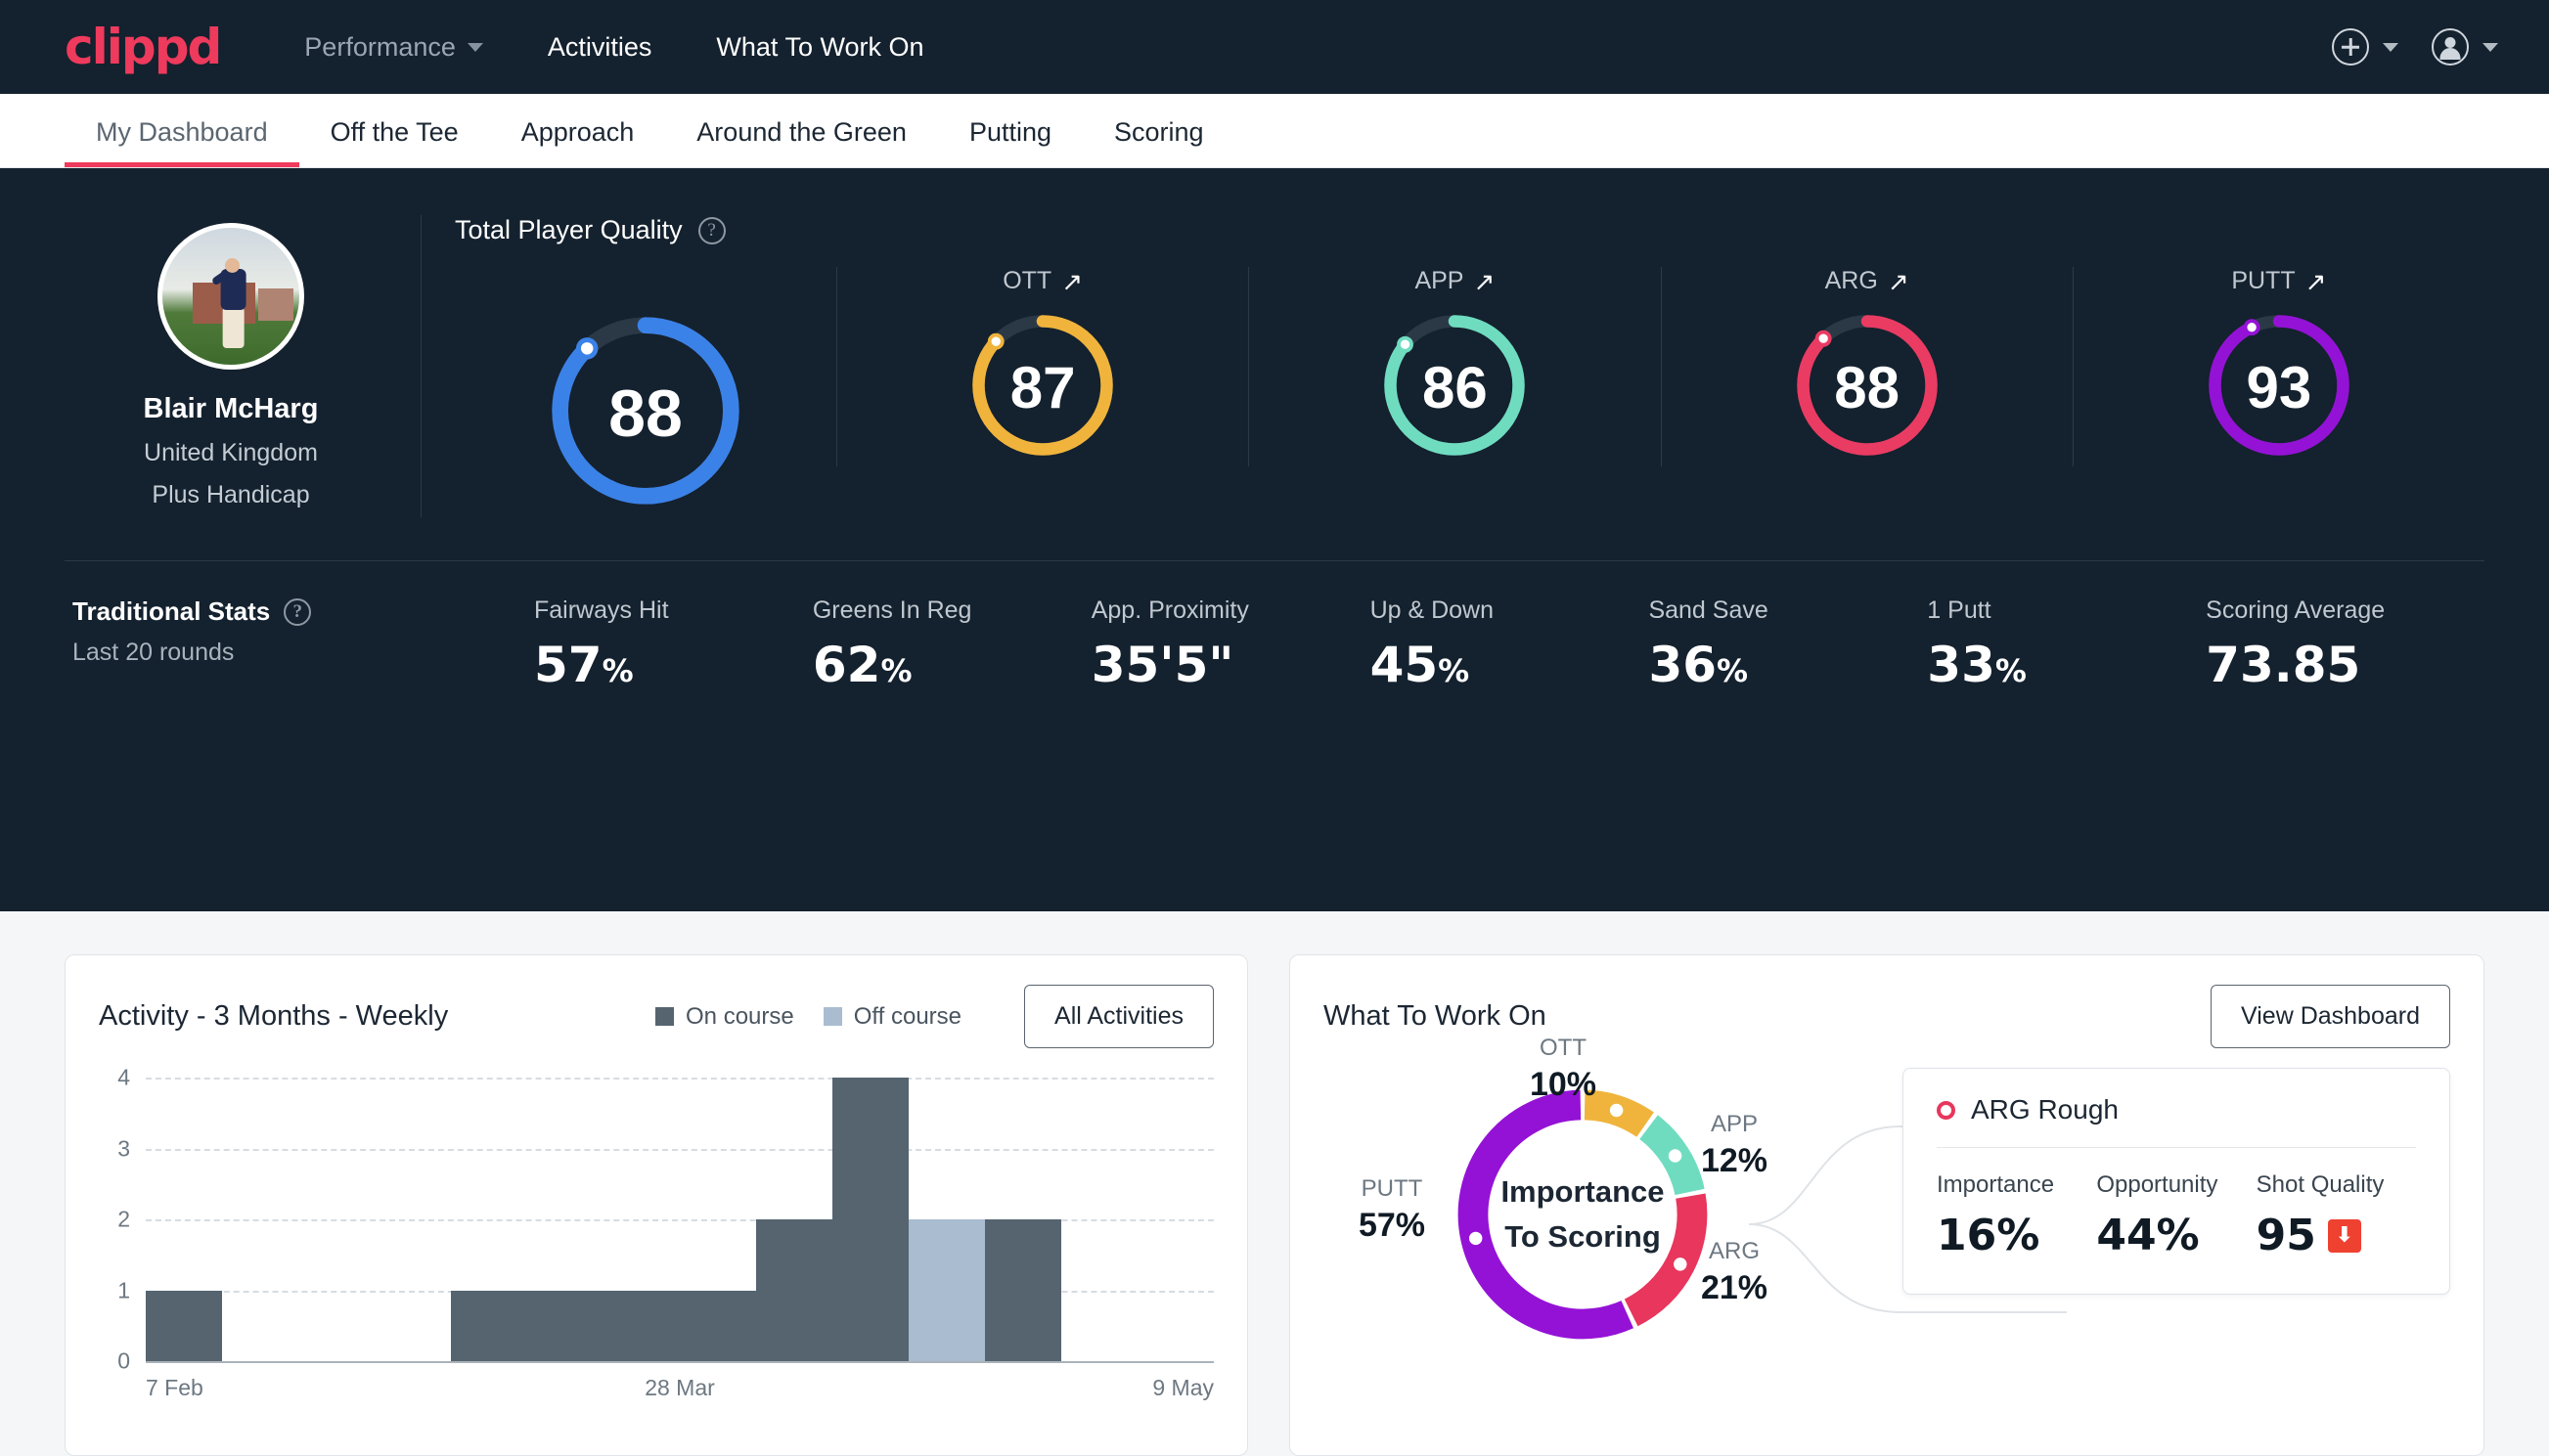 This screenshot has width=2549, height=1456. I want to click on tooltip-metric-importance: Importance 16%, so click(2017, 1215).